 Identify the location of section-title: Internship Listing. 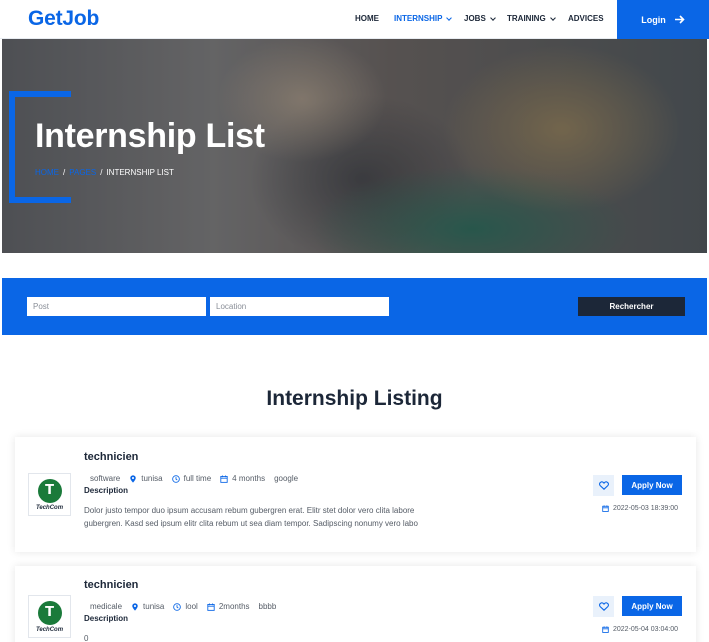
(354, 398).